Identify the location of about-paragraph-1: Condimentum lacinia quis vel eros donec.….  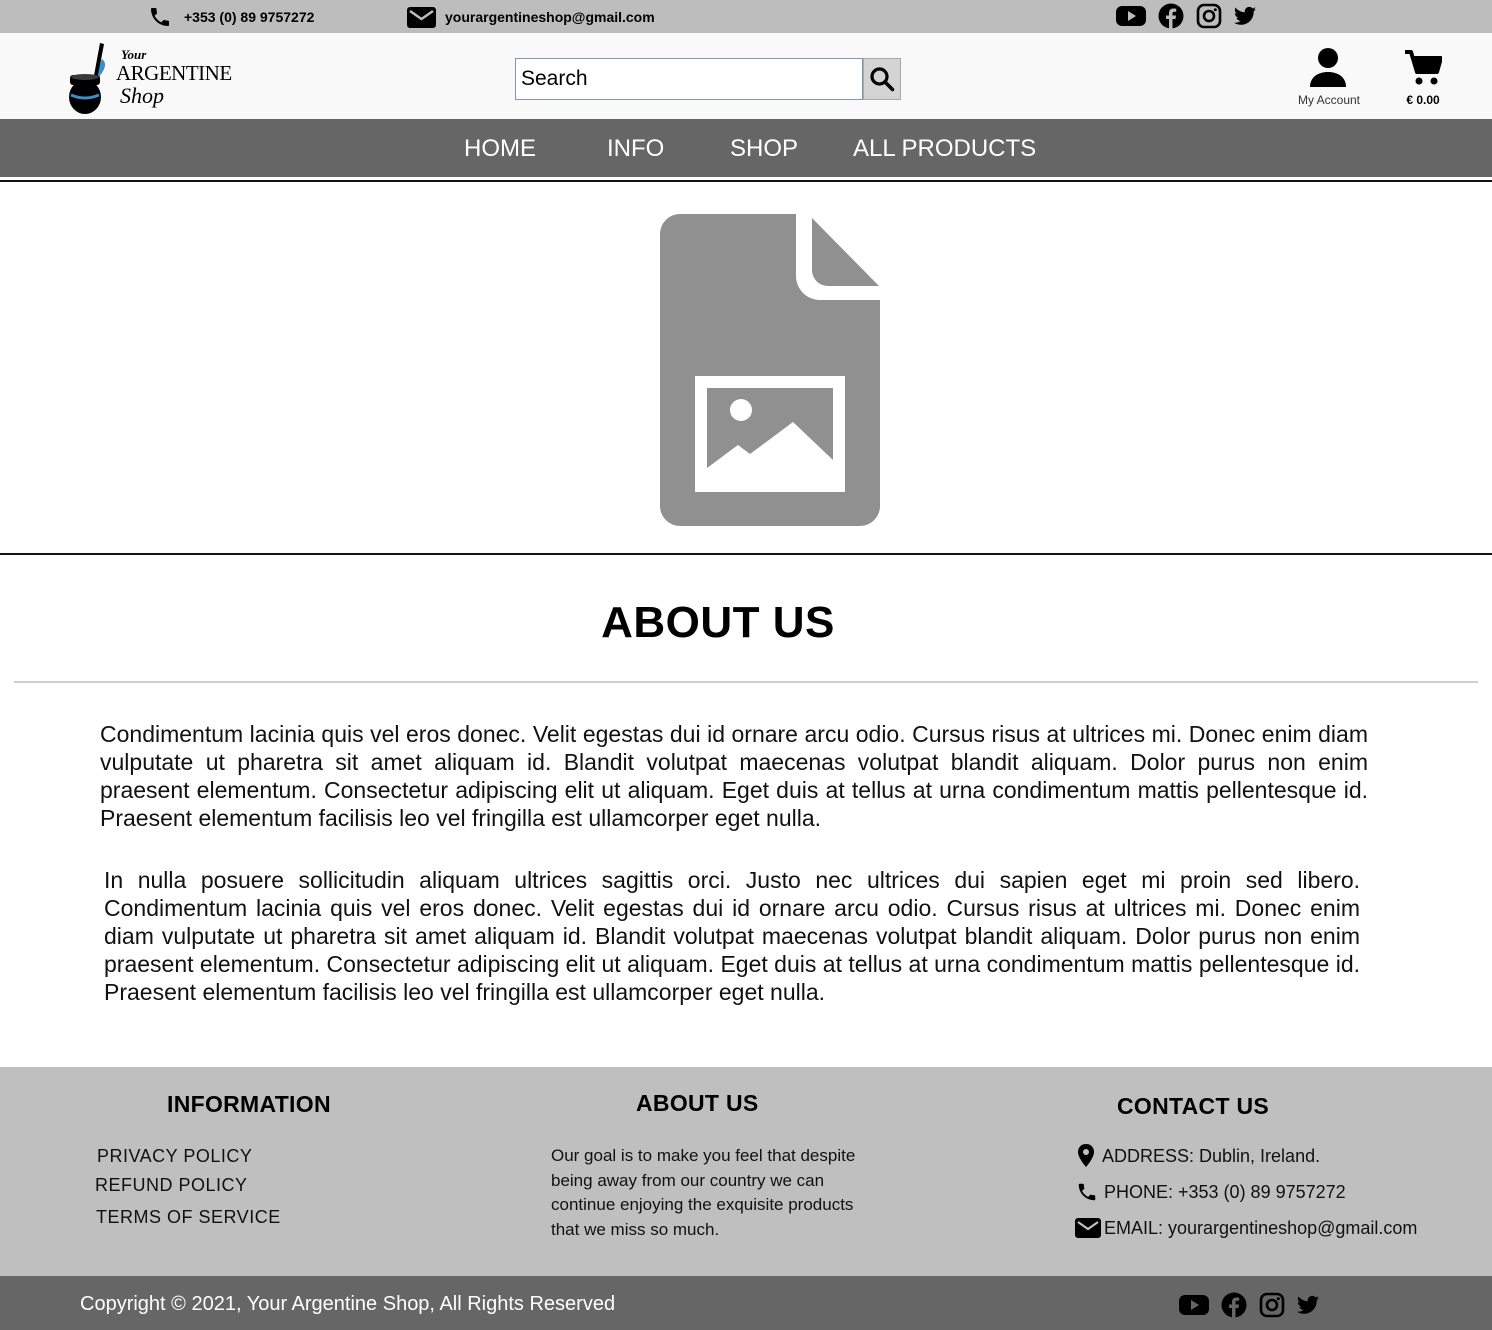
(734, 776).